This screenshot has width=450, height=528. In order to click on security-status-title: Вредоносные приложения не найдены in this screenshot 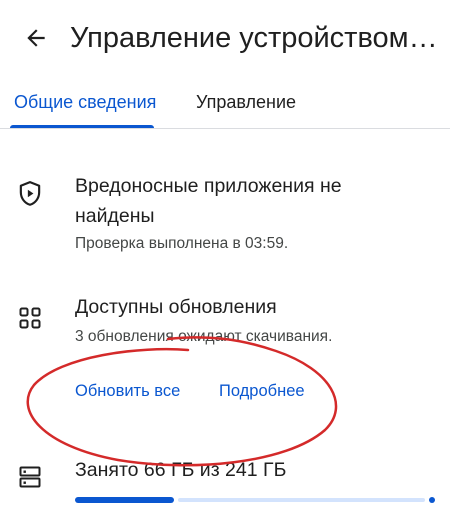, I will do `click(208, 201)`.